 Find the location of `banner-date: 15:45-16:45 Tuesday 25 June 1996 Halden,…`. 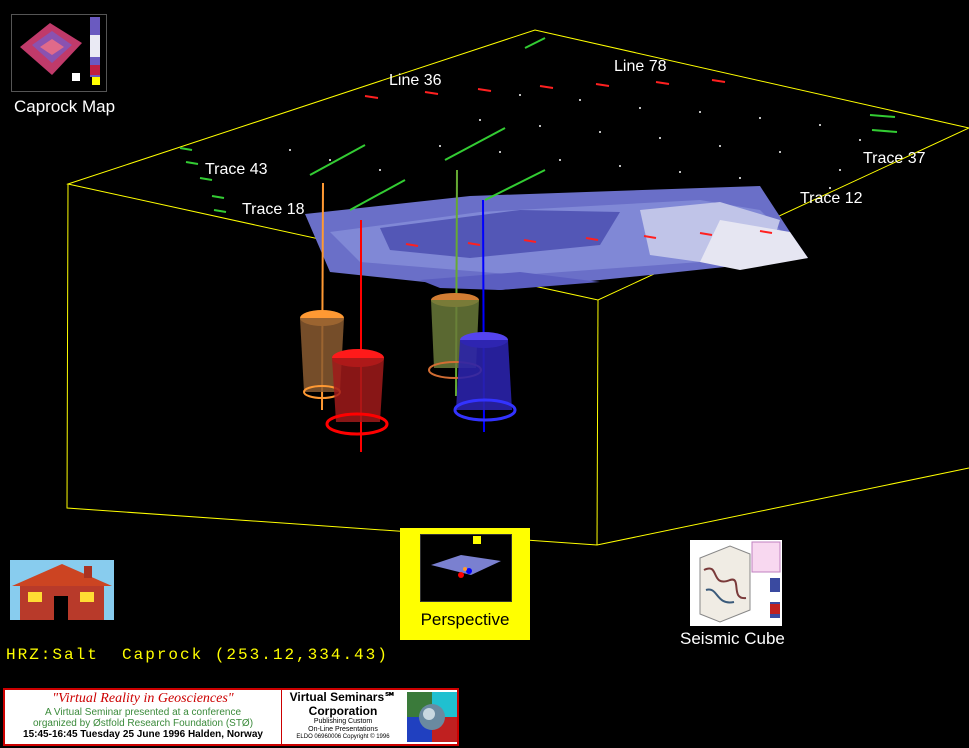

banner-date: 15:45-16:45 Tuesday 25 June 1996 Halden,… is located at coordinates (143, 734).